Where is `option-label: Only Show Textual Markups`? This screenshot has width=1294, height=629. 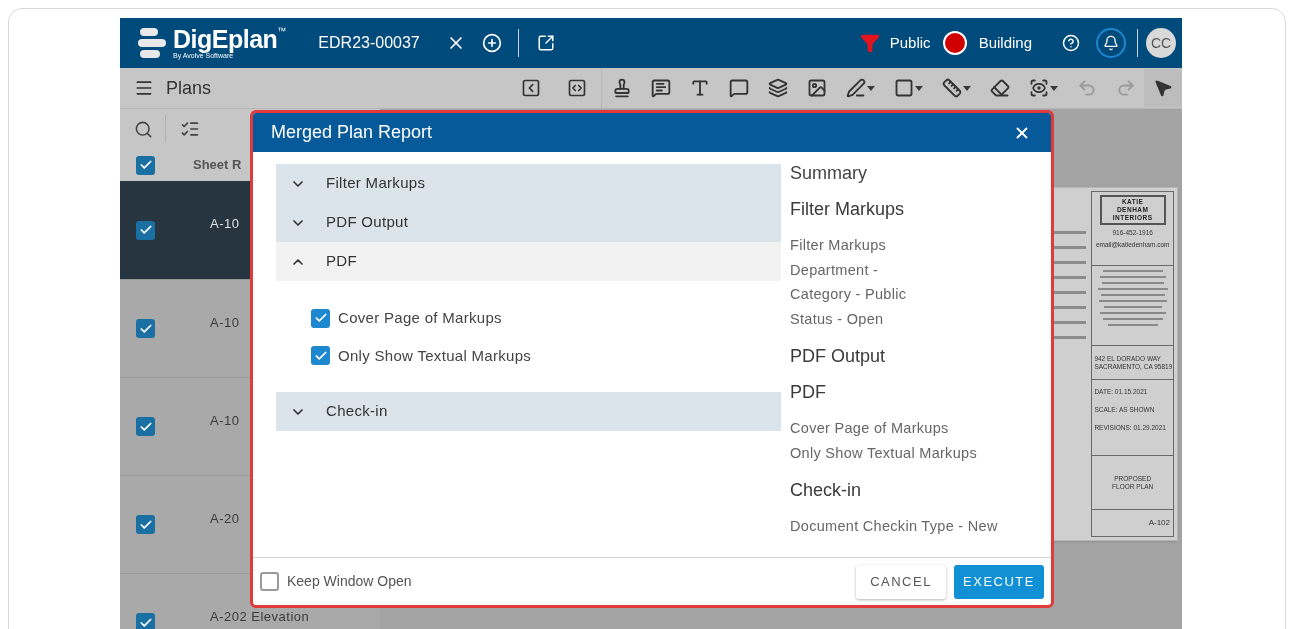
option-label: Only Show Textual Markups is located at coordinates (435, 355).